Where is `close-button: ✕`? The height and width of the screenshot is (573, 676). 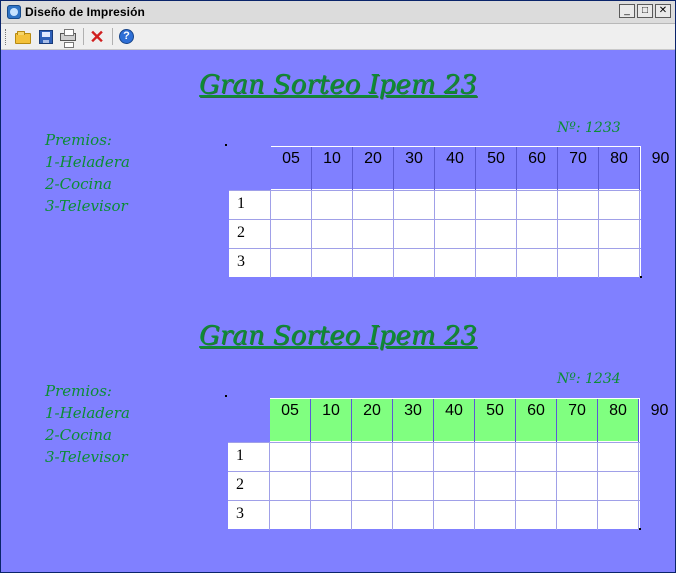
close-button: ✕ is located at coordinates (663, 11).